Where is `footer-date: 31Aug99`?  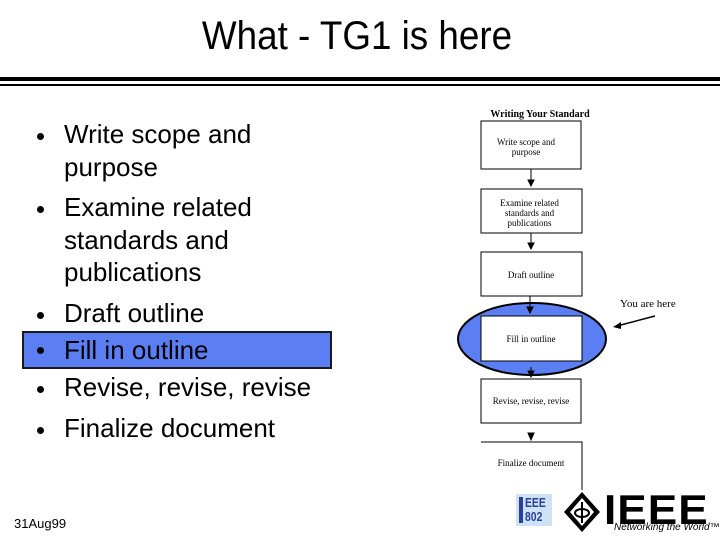 footer-date: 31Aug99 is located at coordinates (40, 523).